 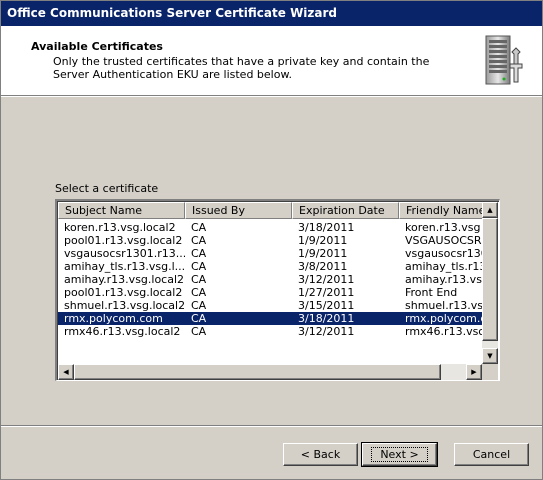 I want to click on cell-expiration: 3/8/2011, so click(x=323, y=266).